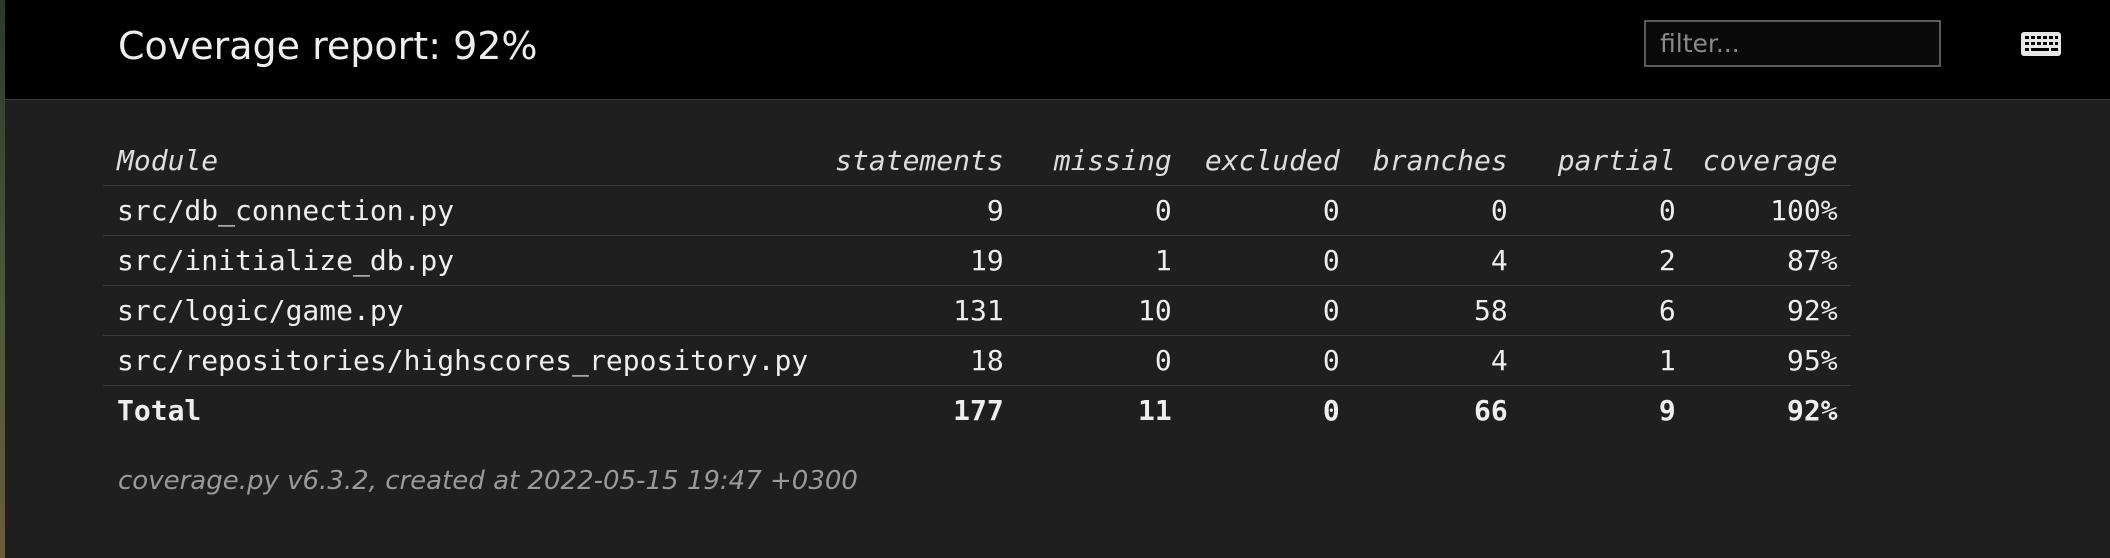  Describe the element at coordinates (1604, 161) in the screenshot. I see `column-header-partial: partial` at that location.